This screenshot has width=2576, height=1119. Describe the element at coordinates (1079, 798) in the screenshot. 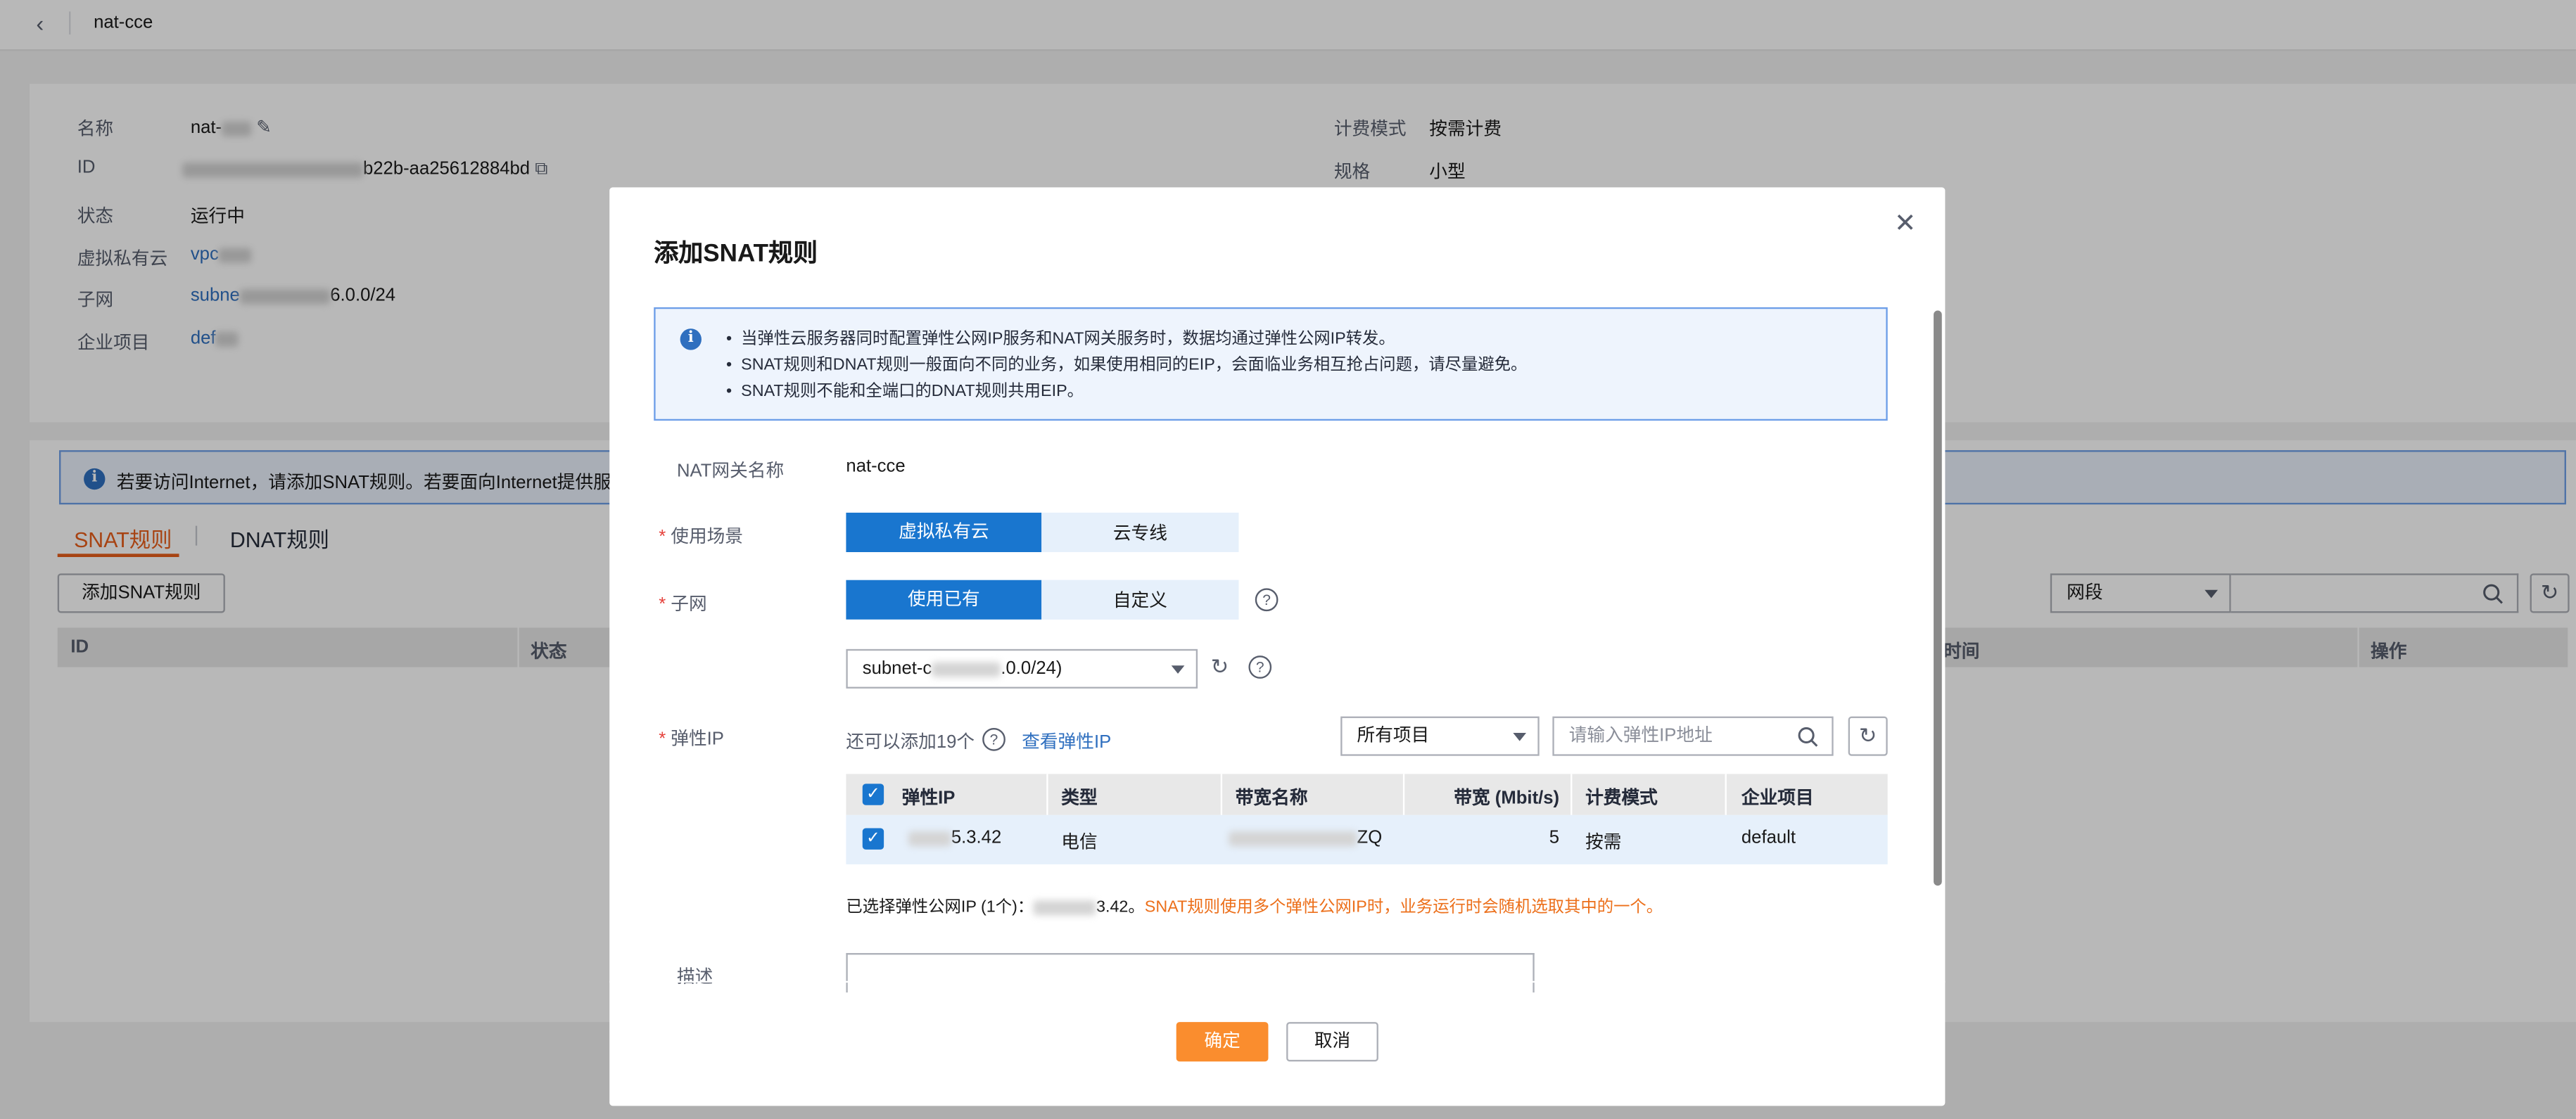

I see `column-header: 类型` at that location.